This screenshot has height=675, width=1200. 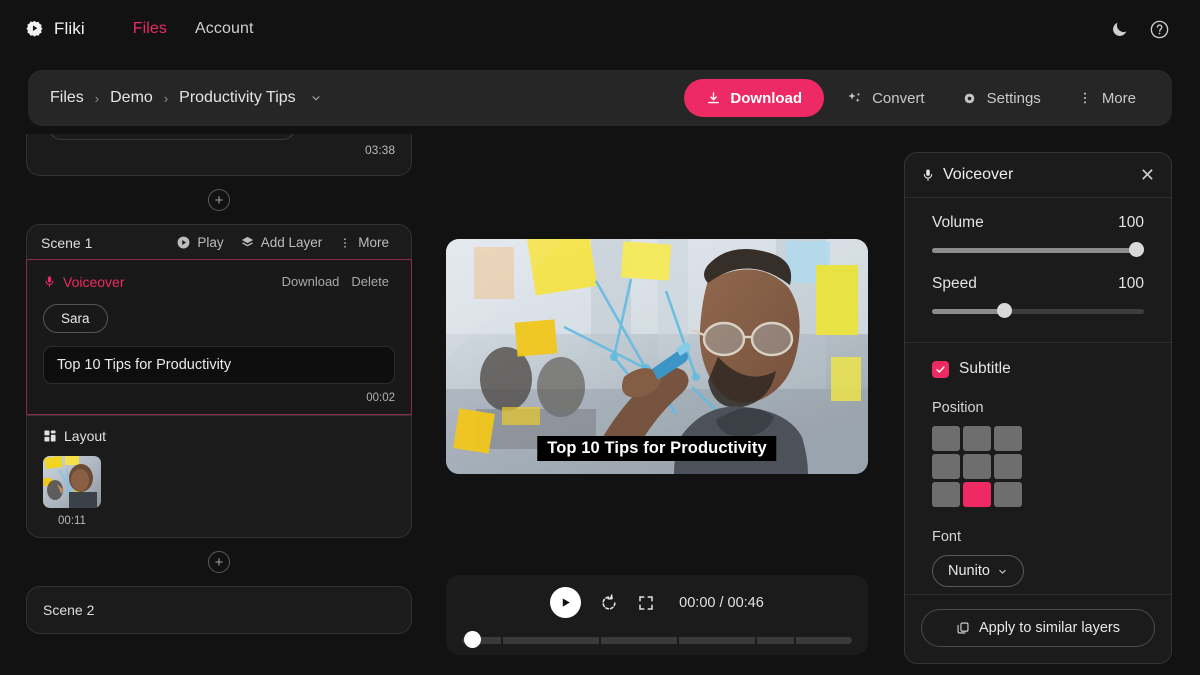 What do you see at coordinates (1008, 494) in the screenshot?
I see `position-cell-bottom-right` at bounding box center [1008, 494].